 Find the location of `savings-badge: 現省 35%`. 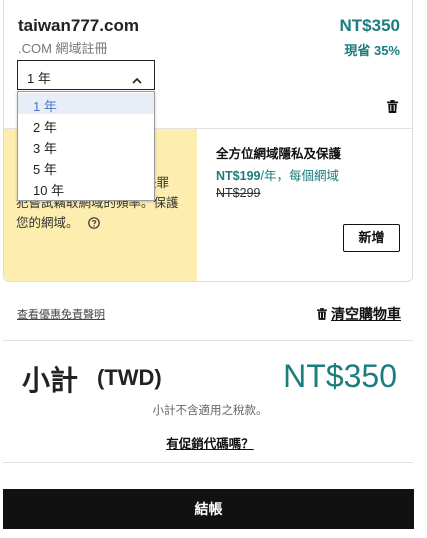

savings-badge: 現省 35% is located at coordinates (372, 50).